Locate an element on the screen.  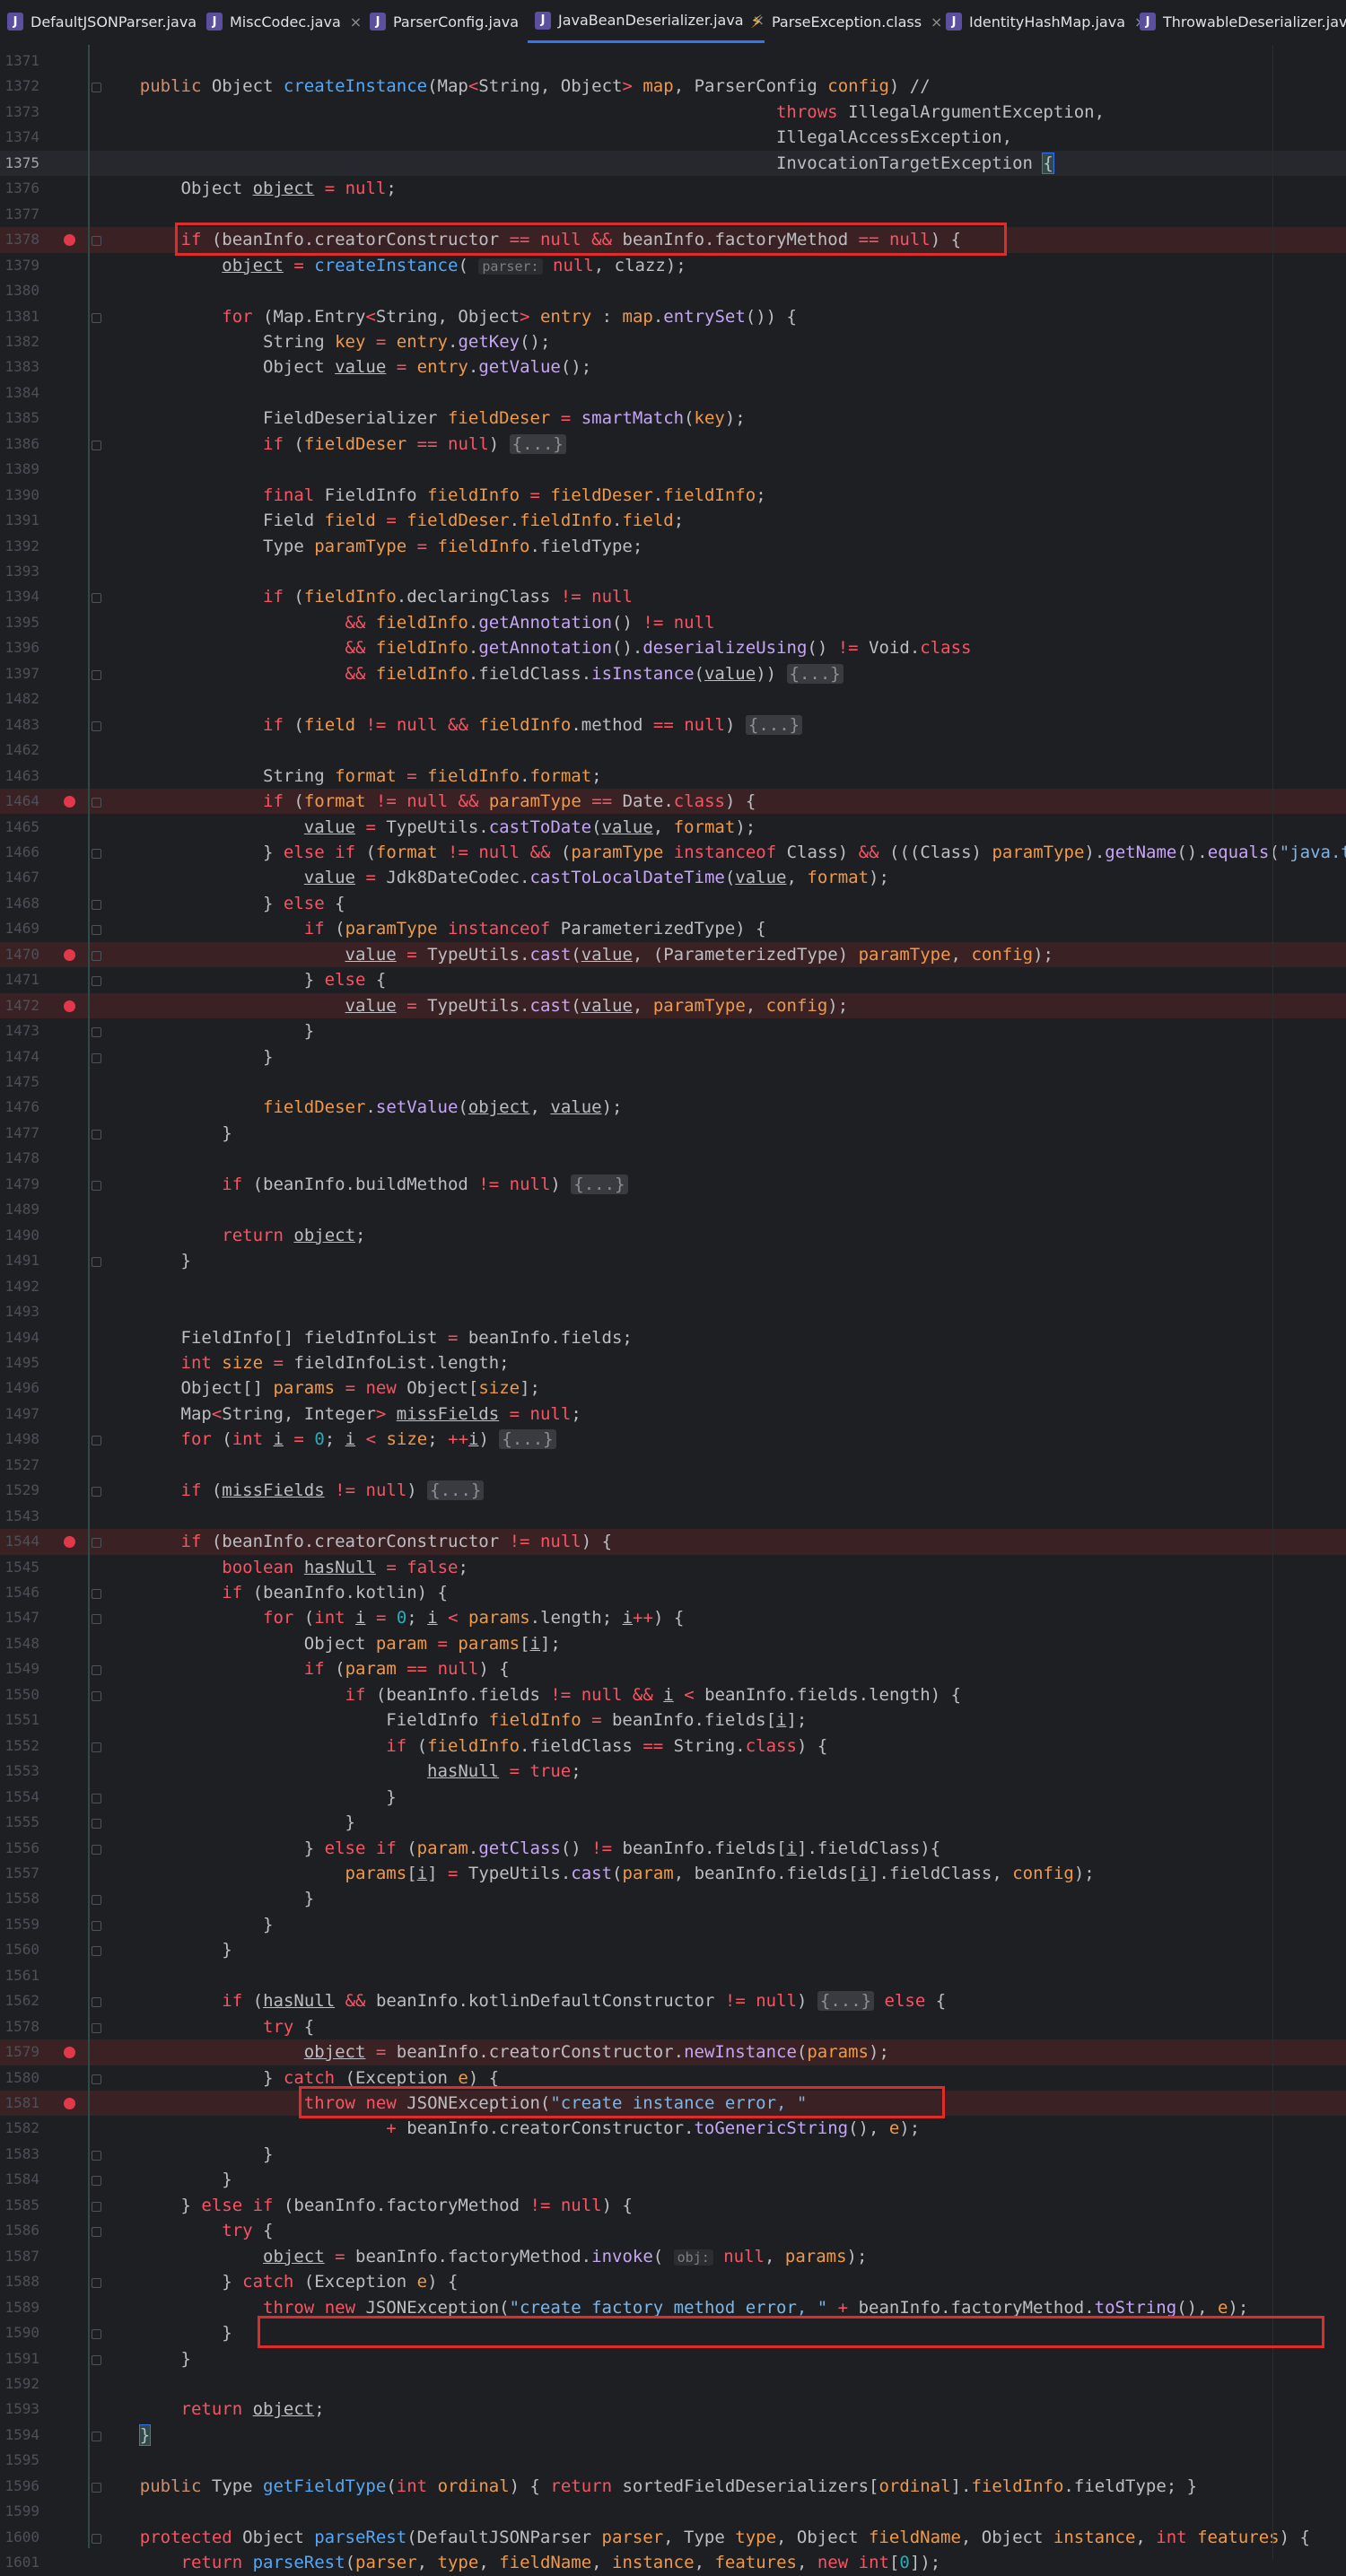
line-number: 1544 is located at coordinates (19, 1542).